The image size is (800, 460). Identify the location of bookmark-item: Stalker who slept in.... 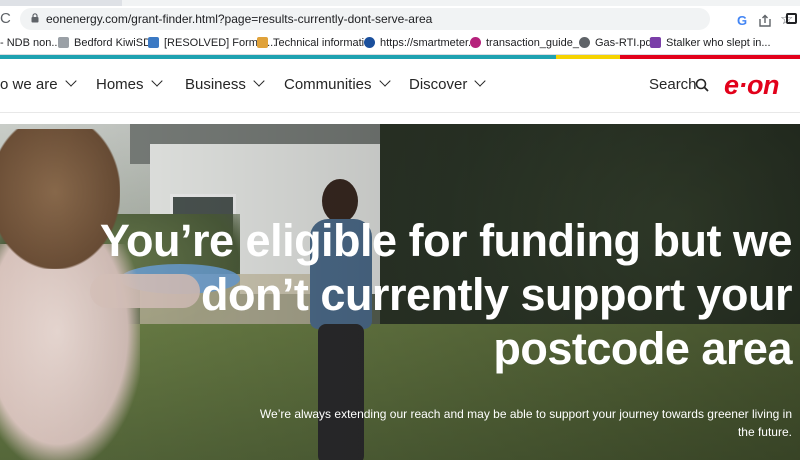
(710, 43).